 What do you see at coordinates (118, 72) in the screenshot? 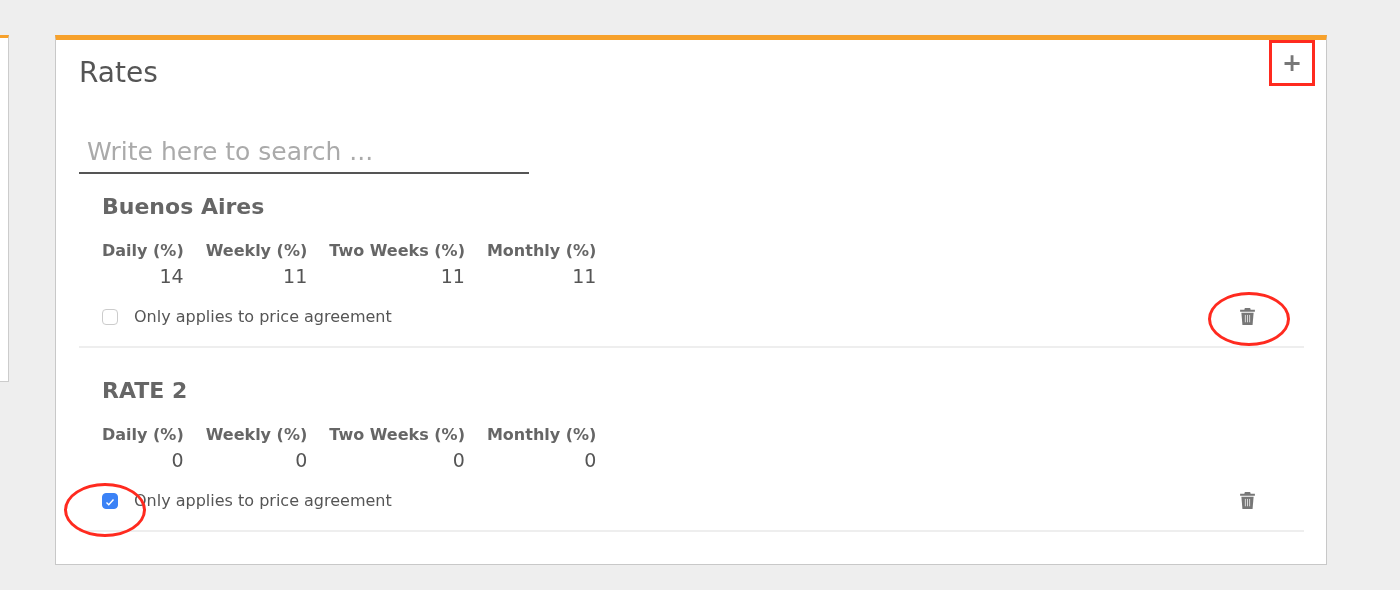
I see `panel-title: Rates` at bounding box center [118, 72].